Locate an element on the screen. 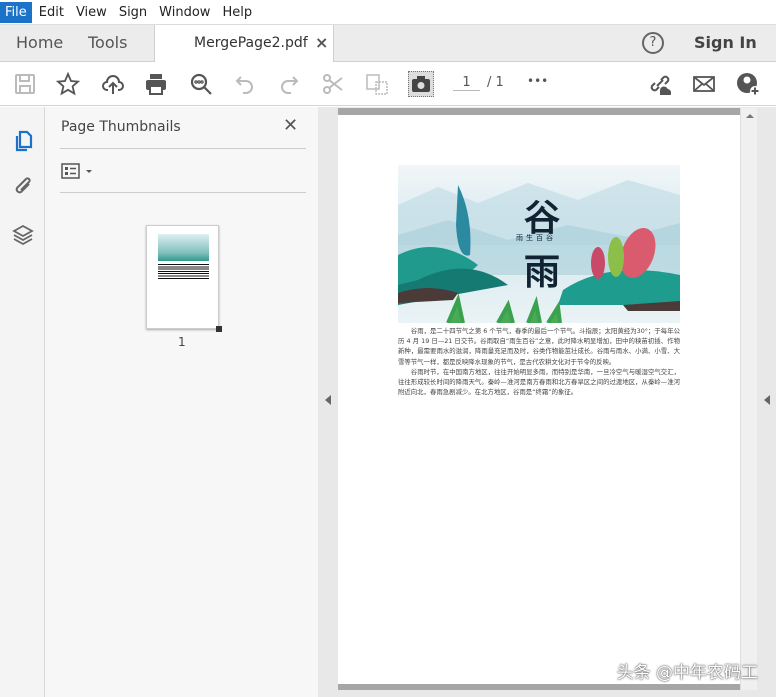 Image resolution: width=776 pixels, height=697 pixels. redo-icon is located at coordinates (289, 84).